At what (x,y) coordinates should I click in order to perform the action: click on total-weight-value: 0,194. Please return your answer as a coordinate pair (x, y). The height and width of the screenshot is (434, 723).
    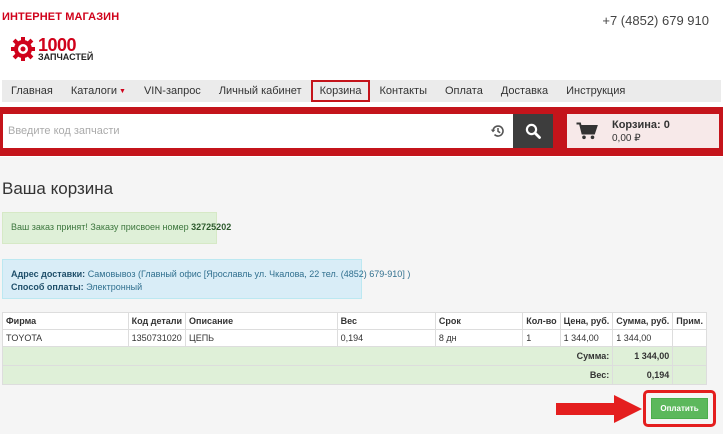
    Looking at the image, I should click on (643, 375).